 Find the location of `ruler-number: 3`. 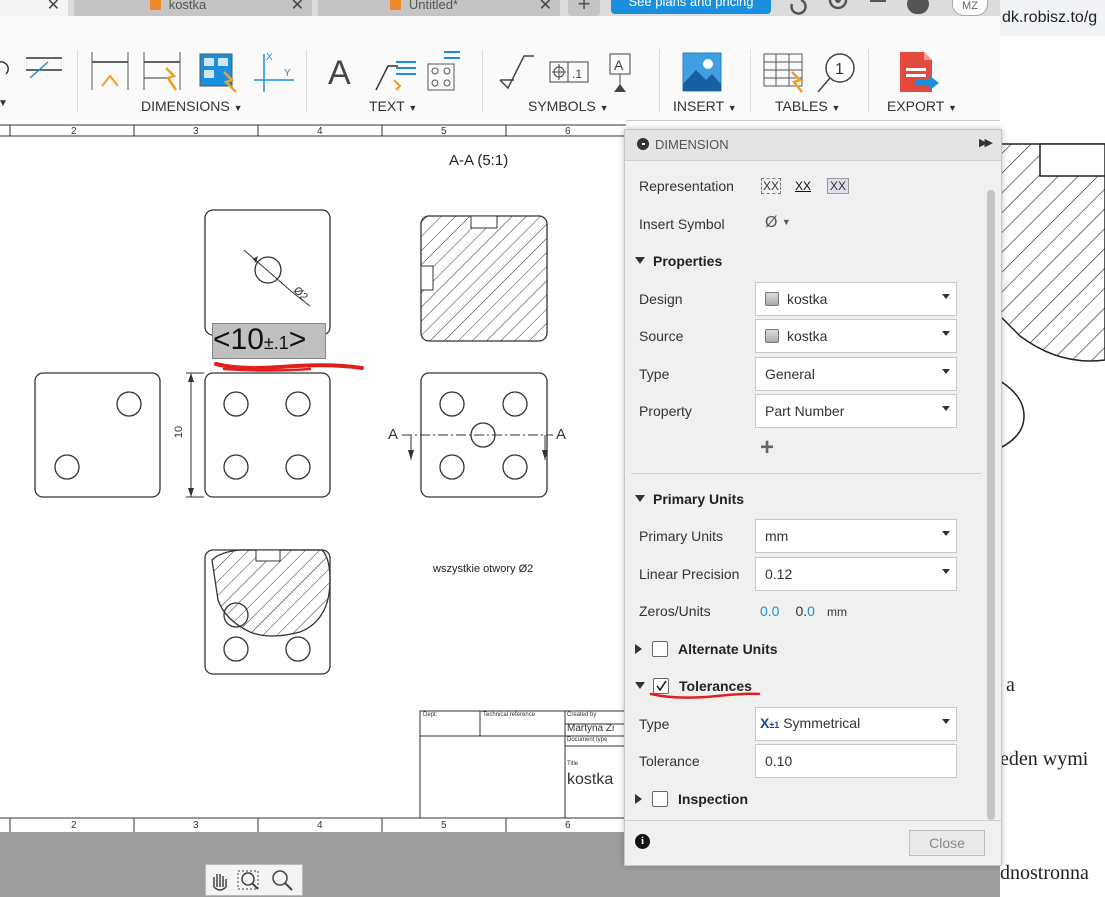

ruler-number: 3 is located at coordinates (196, 825).